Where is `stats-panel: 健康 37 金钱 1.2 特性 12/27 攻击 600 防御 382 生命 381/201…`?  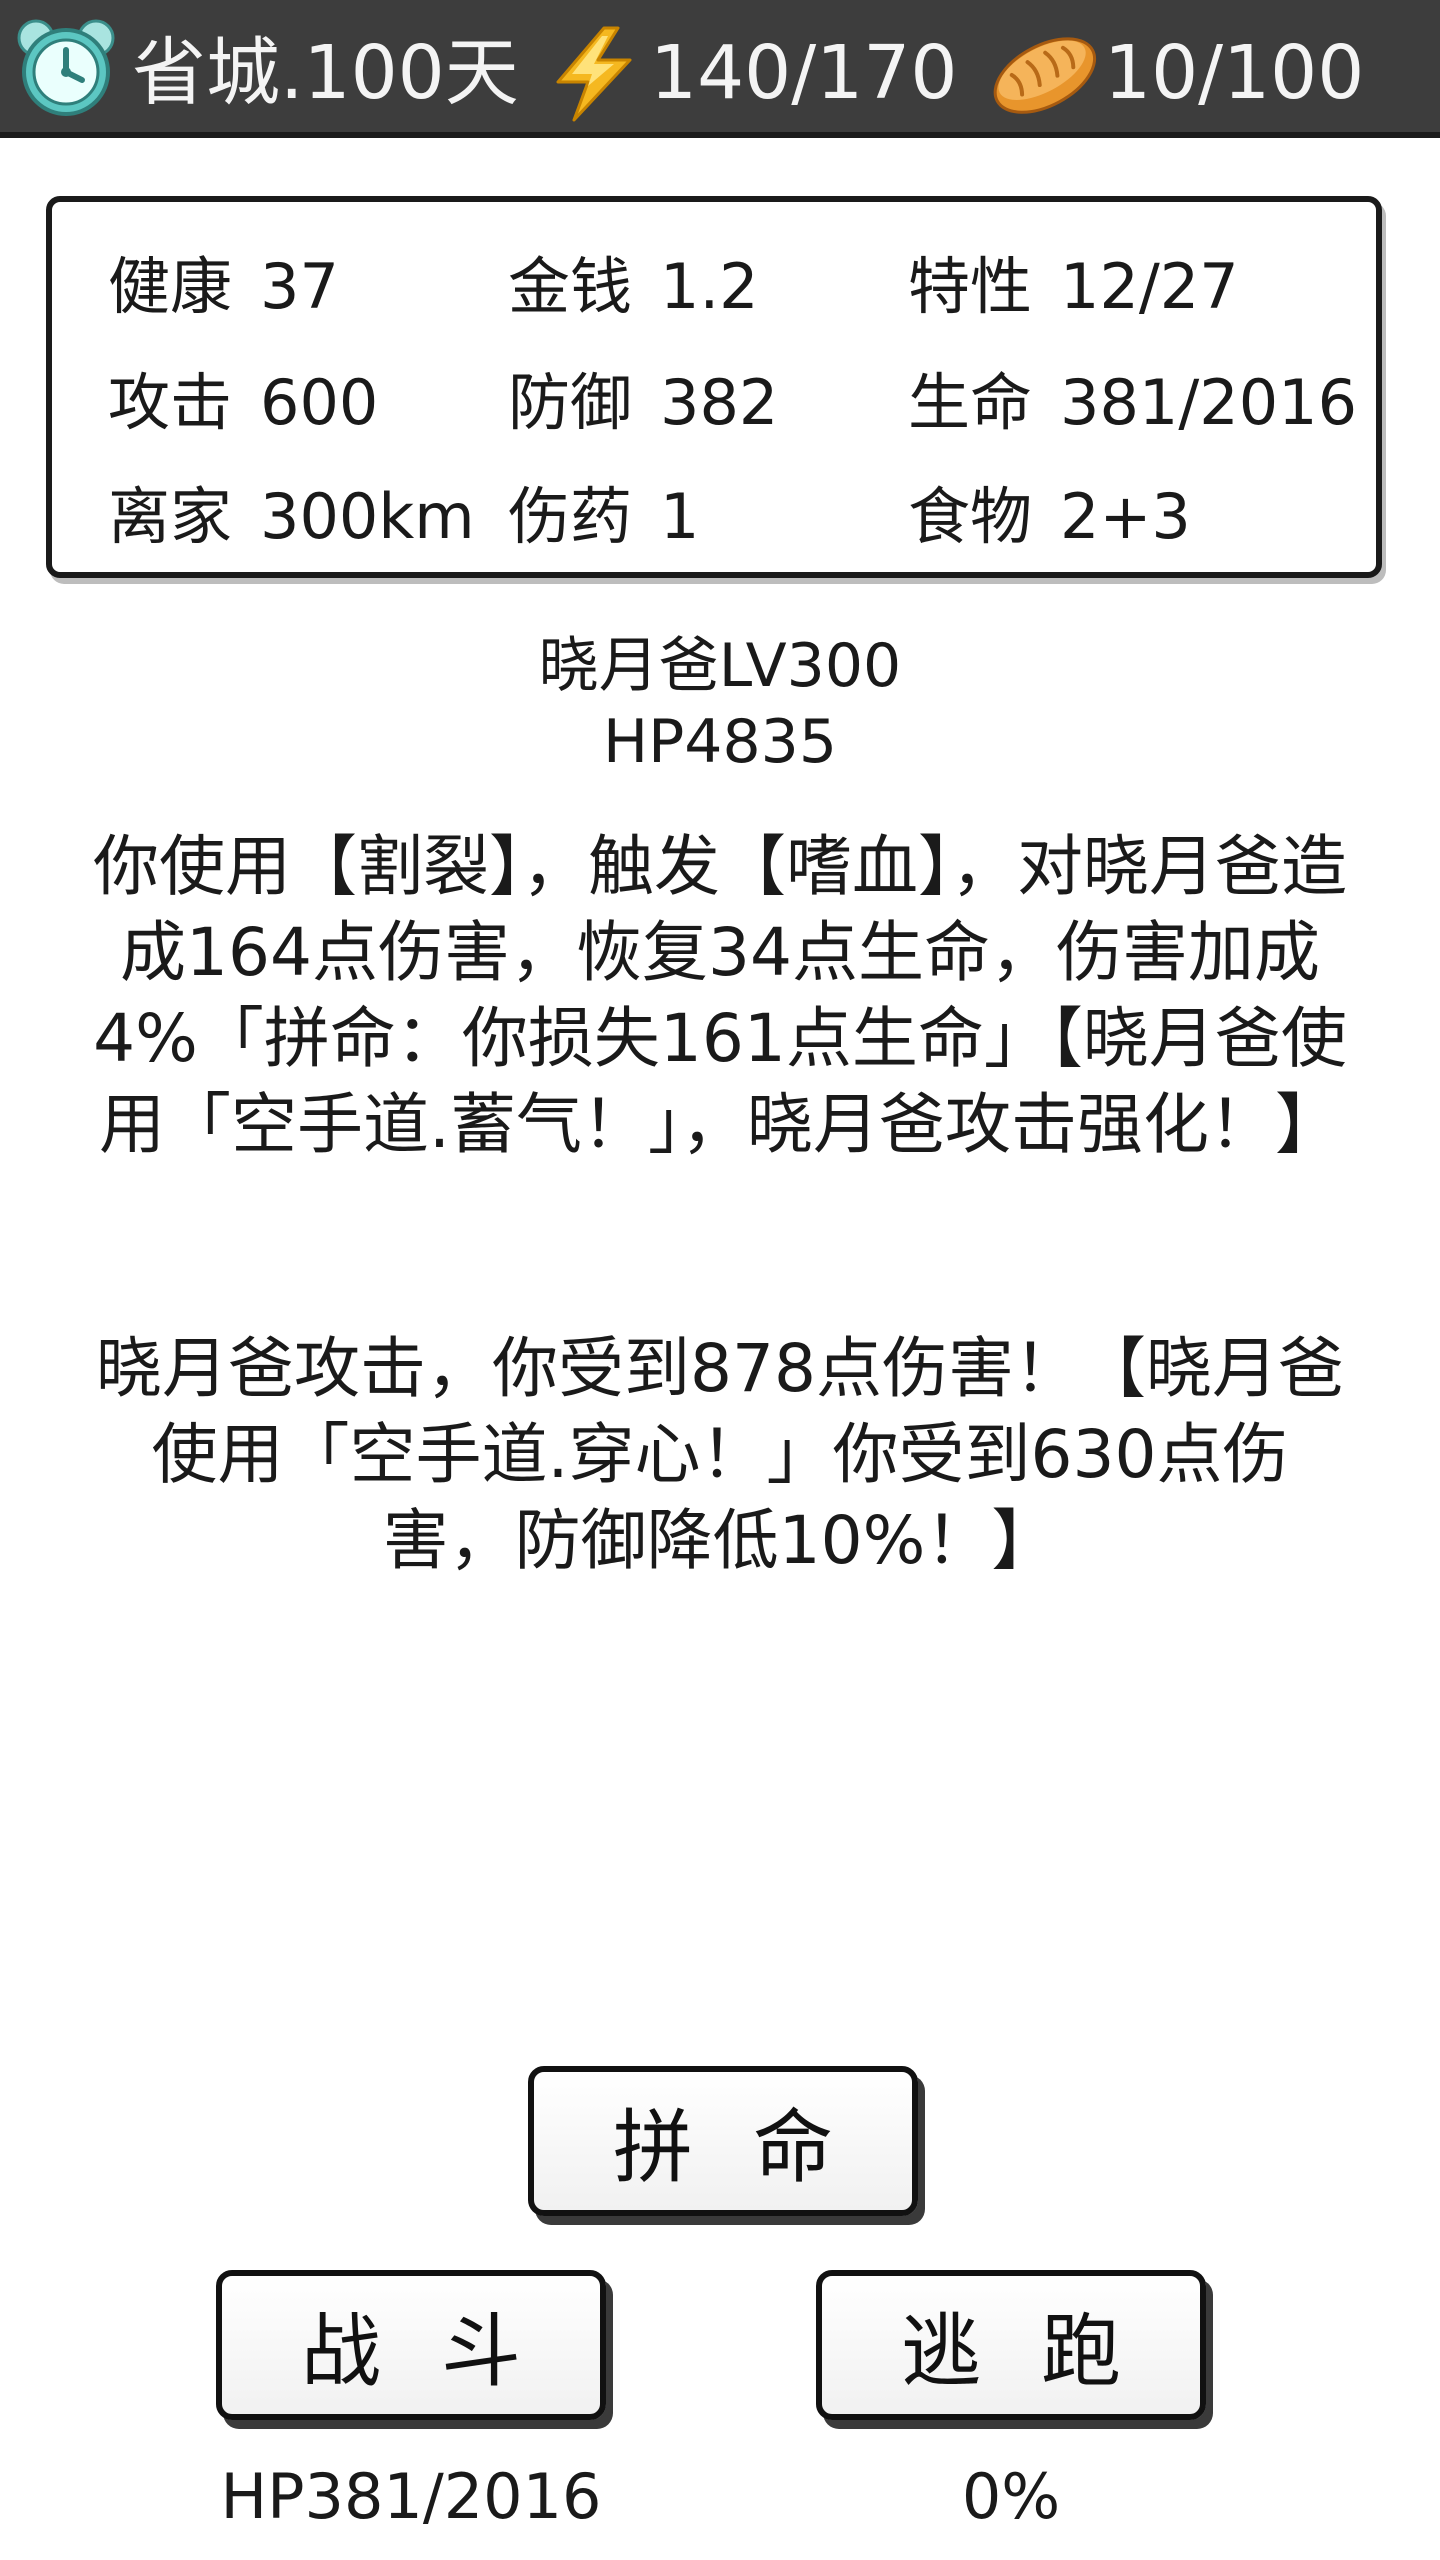
stats-panel: 健康 37 金钱 1.2 特性 12/27 攻击 600 防御 382 生命 381/201… is located at coordinates (714, 387).